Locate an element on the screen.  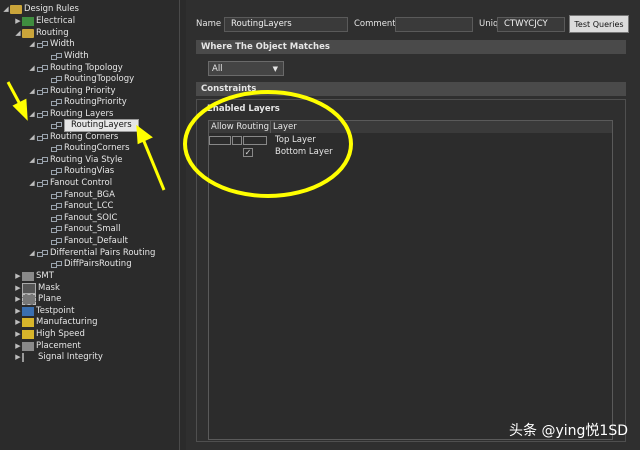
tree-item-diff-pairs-group: ◢ Differential Pairs Routing is located at coordinates (91, 253).